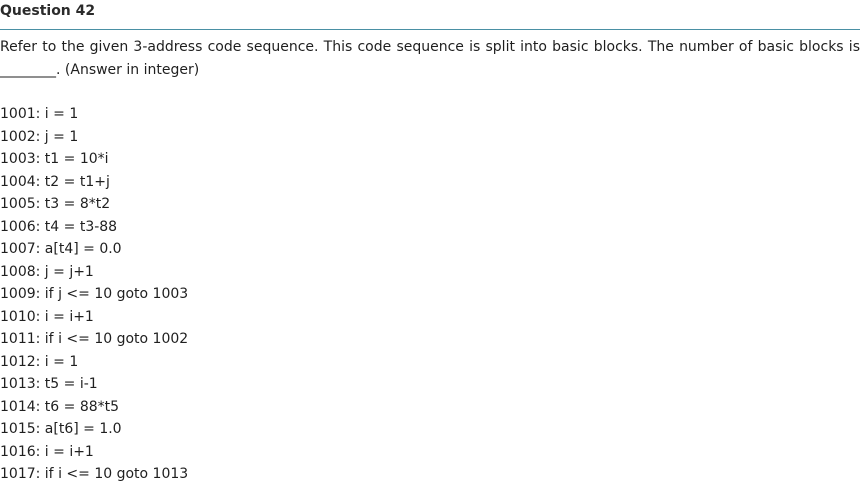 The height and width of the screenshot is (494, 860). What do you see at coordinates (61, 249) in the screenshot?
I see `code-line: 1007: a[t4] = 0.0` at bounding box center [61, 249].